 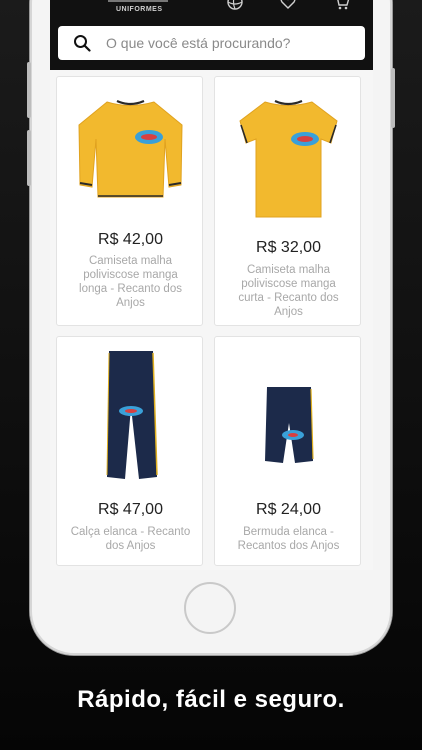 I want to click on brand-logo: UNIFORMES, so click(x=139, y=9).